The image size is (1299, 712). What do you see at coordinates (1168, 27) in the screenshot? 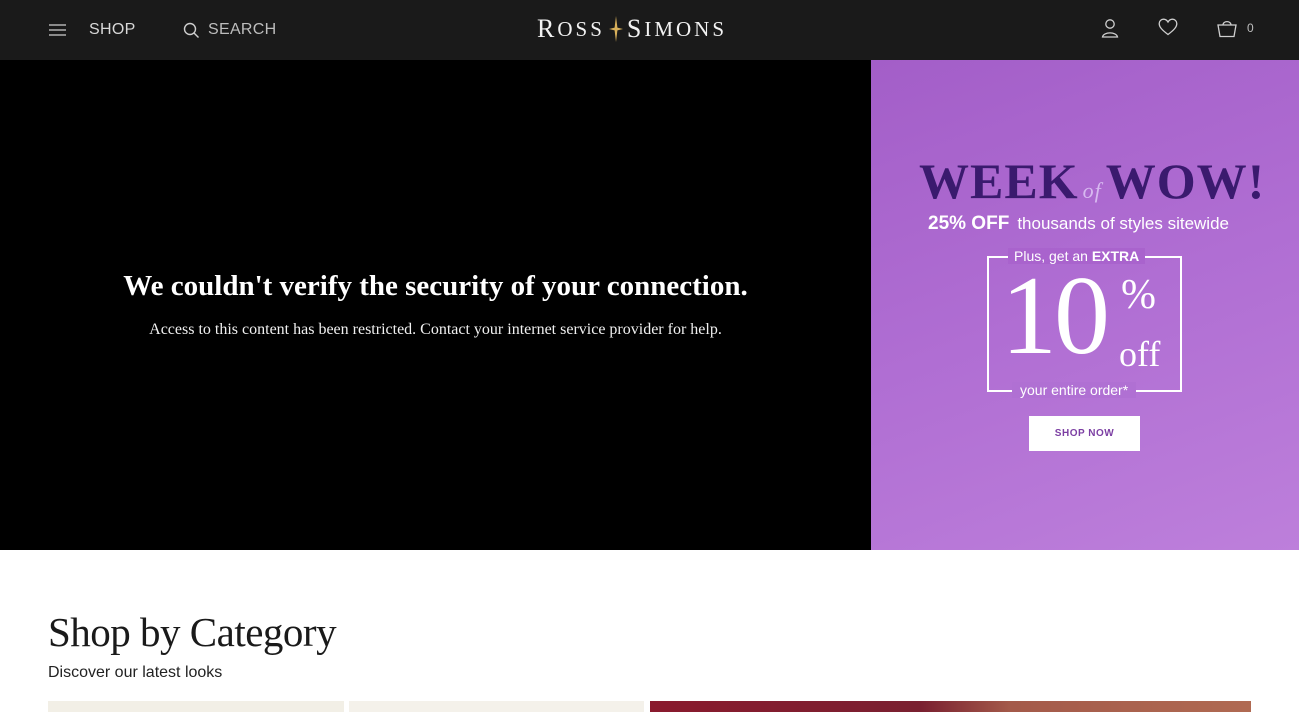
I see `heart-icon` at bounding box center [1168, 27].